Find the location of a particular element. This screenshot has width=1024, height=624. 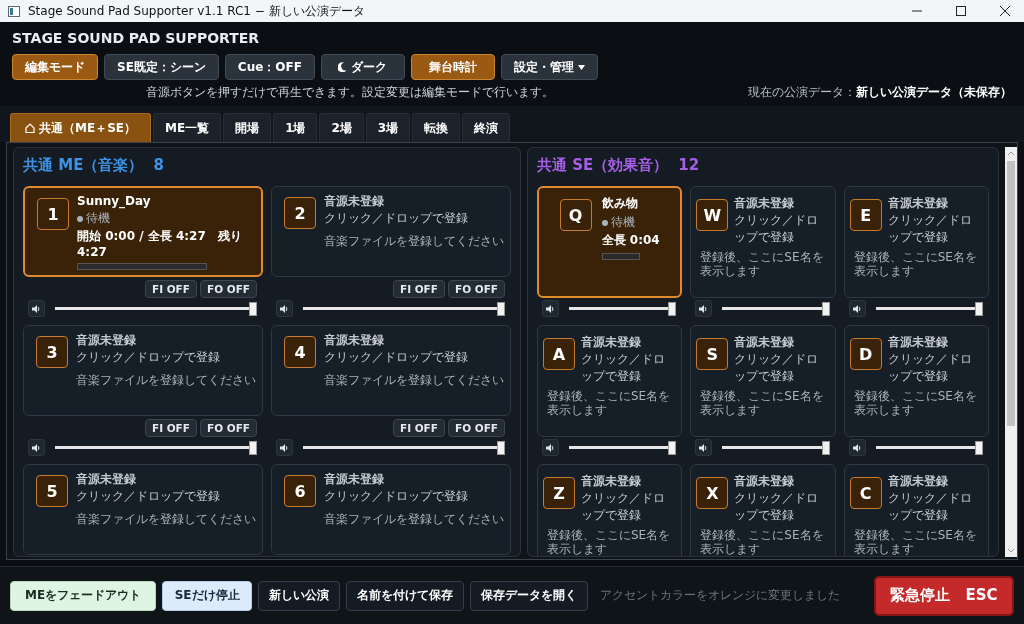

pad-card: X 音源未登録 クリック／ドロップで登録 登録後、ここにSE名を表示します is located at coordinates (763, 510).